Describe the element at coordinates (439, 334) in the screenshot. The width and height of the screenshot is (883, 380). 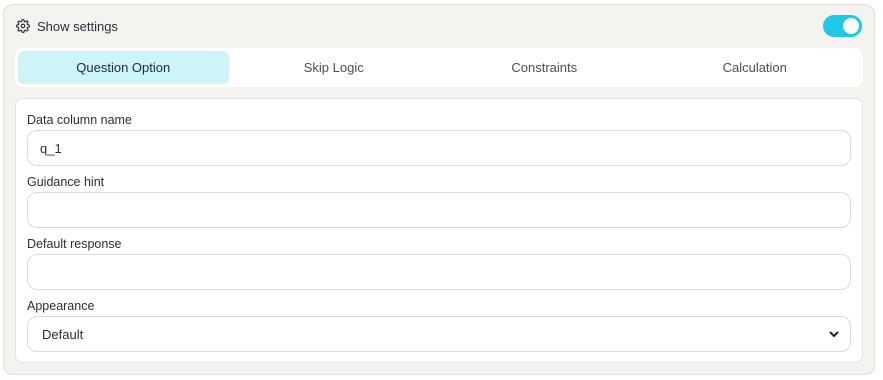
I see `appearance-select: Default` at that location.